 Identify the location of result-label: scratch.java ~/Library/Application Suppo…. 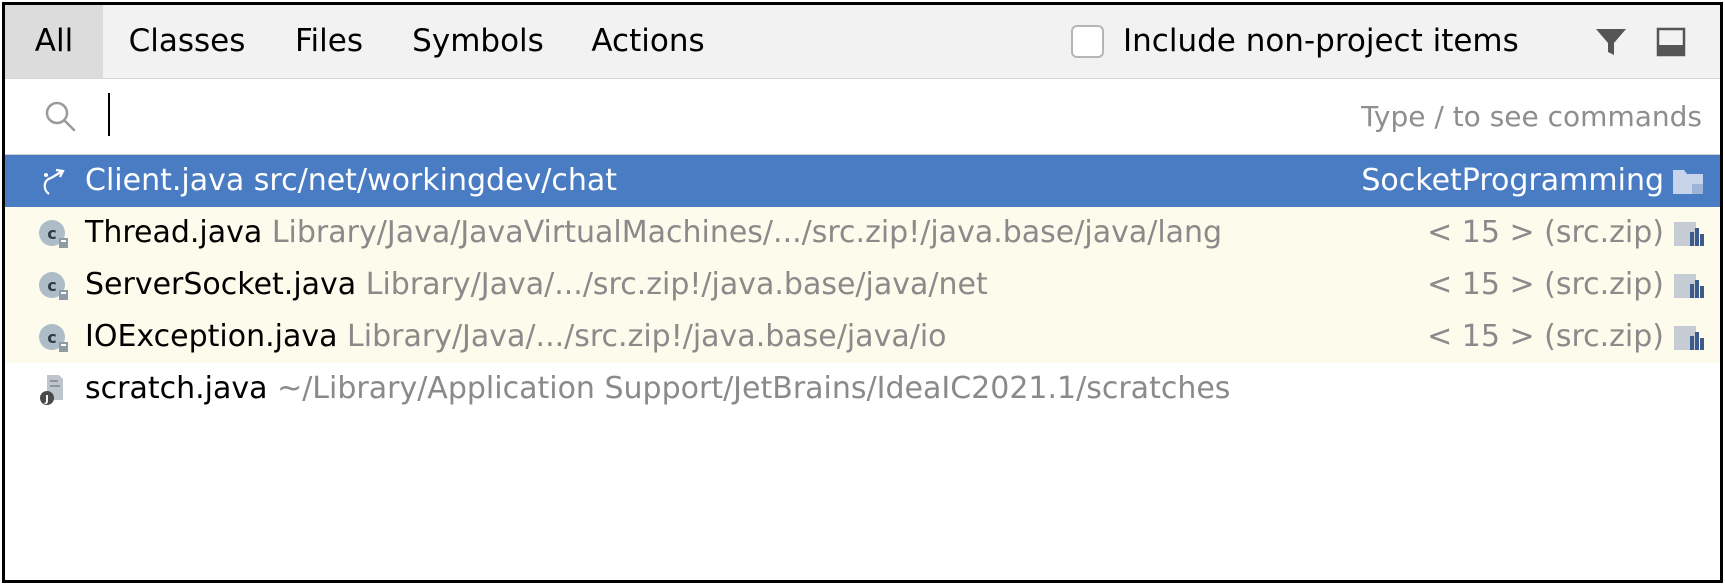
(657, 389).